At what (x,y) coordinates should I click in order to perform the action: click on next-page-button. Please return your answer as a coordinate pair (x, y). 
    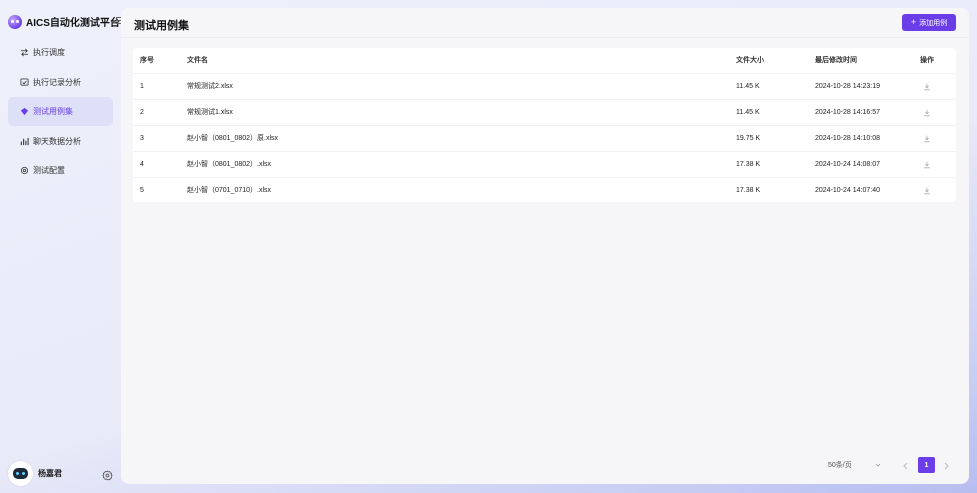
    Looking at the image, I should click on (946, 465).